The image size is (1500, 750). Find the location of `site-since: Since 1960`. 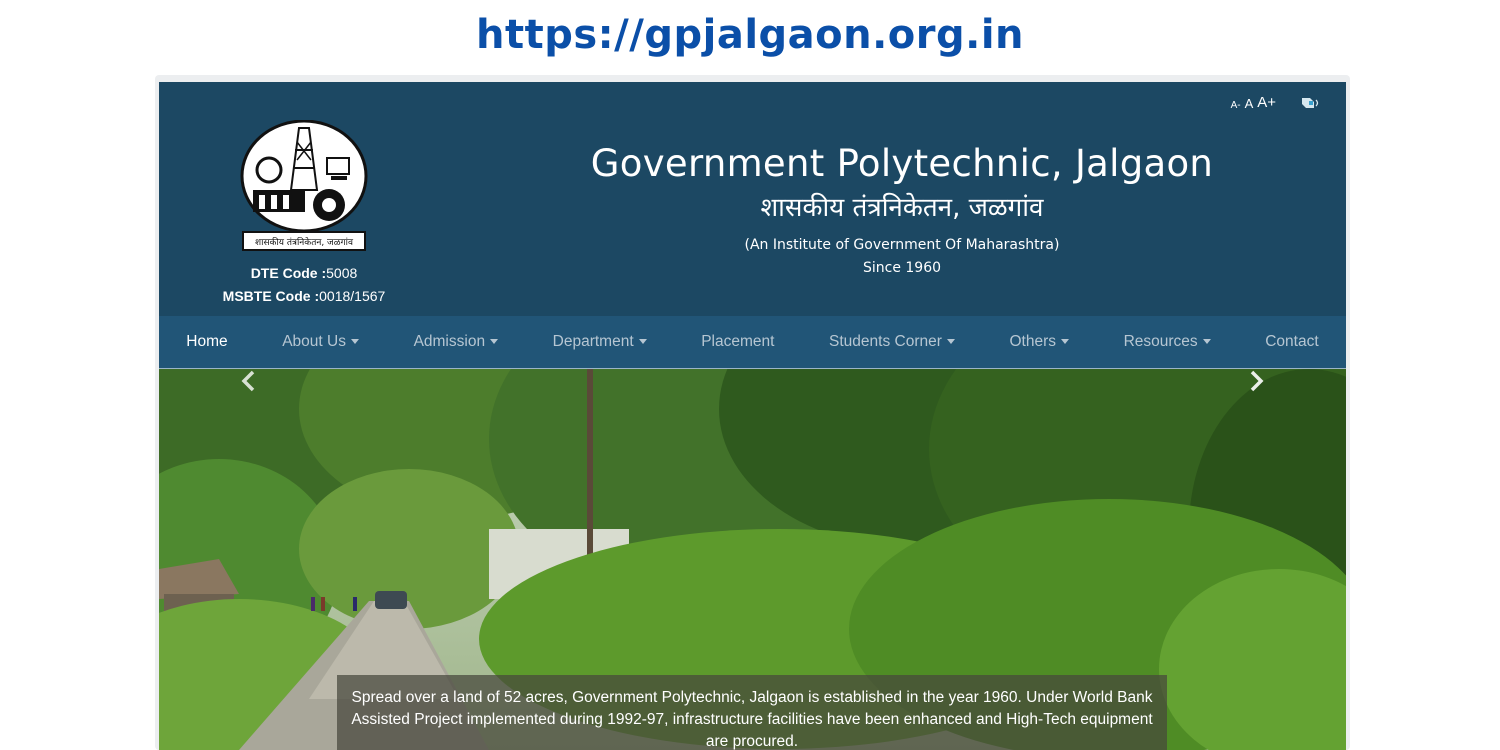

site-since: Since 1960 is located at coordinates (902, 268).